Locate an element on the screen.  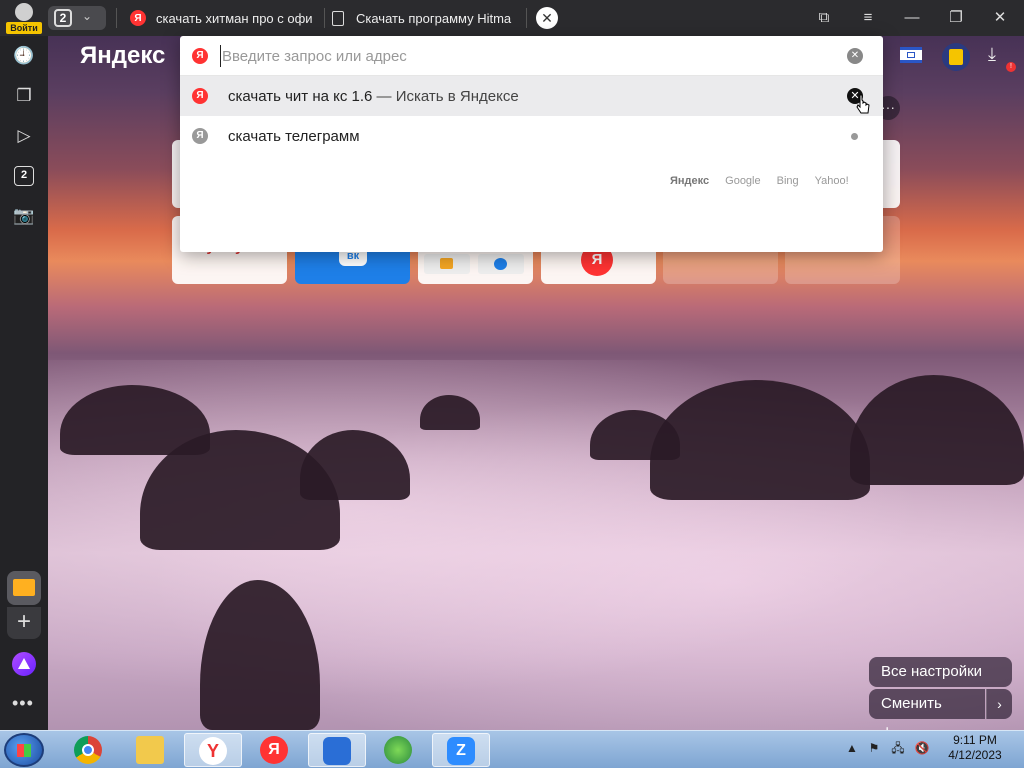
engine-google: Google is located at coordinates (742, 181).